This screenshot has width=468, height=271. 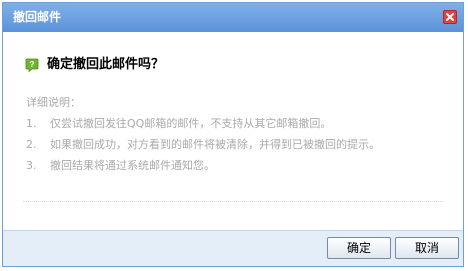 I want to click on close-glyph, so click(x=450, y=17).